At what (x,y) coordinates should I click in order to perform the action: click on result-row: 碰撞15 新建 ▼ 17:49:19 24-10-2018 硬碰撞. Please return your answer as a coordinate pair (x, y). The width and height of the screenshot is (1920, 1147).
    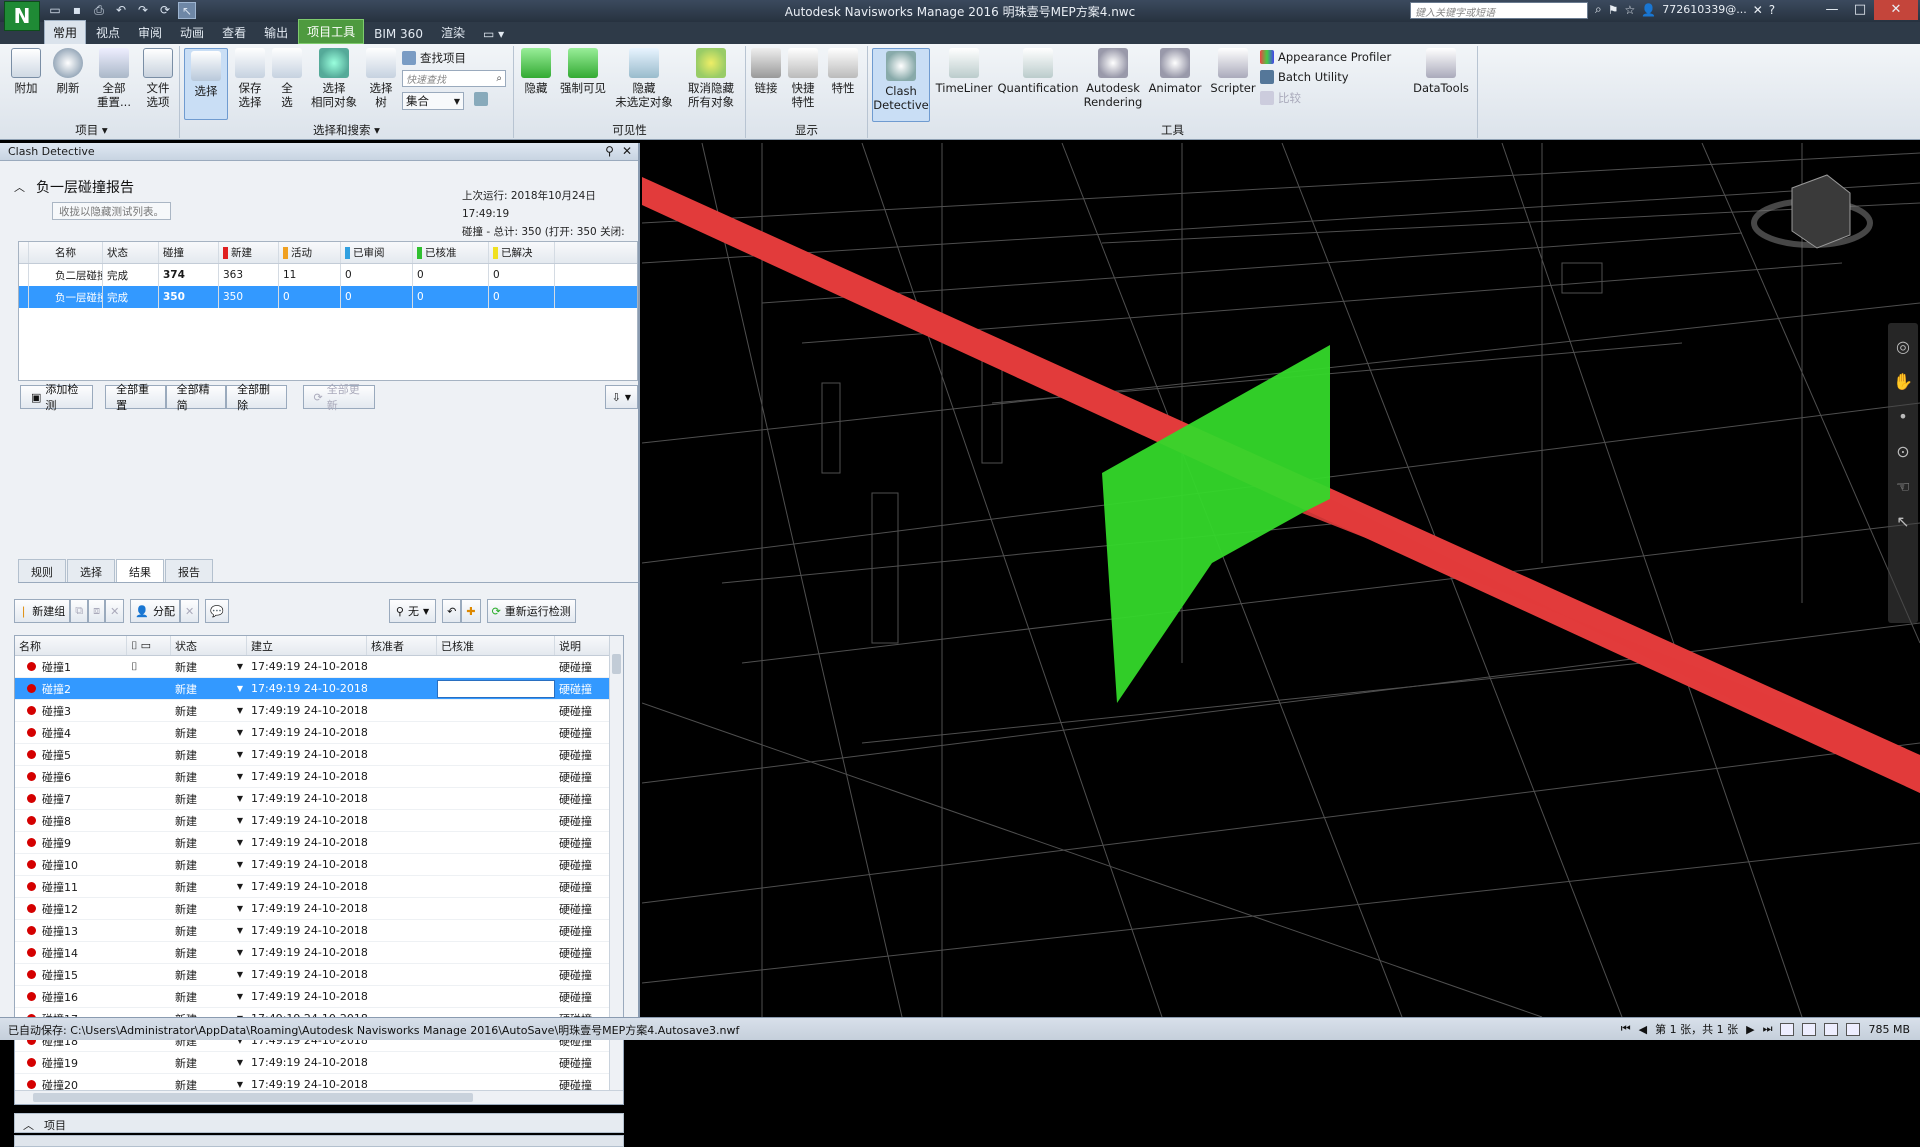
    Looking at the image, I should click on (319, 975).